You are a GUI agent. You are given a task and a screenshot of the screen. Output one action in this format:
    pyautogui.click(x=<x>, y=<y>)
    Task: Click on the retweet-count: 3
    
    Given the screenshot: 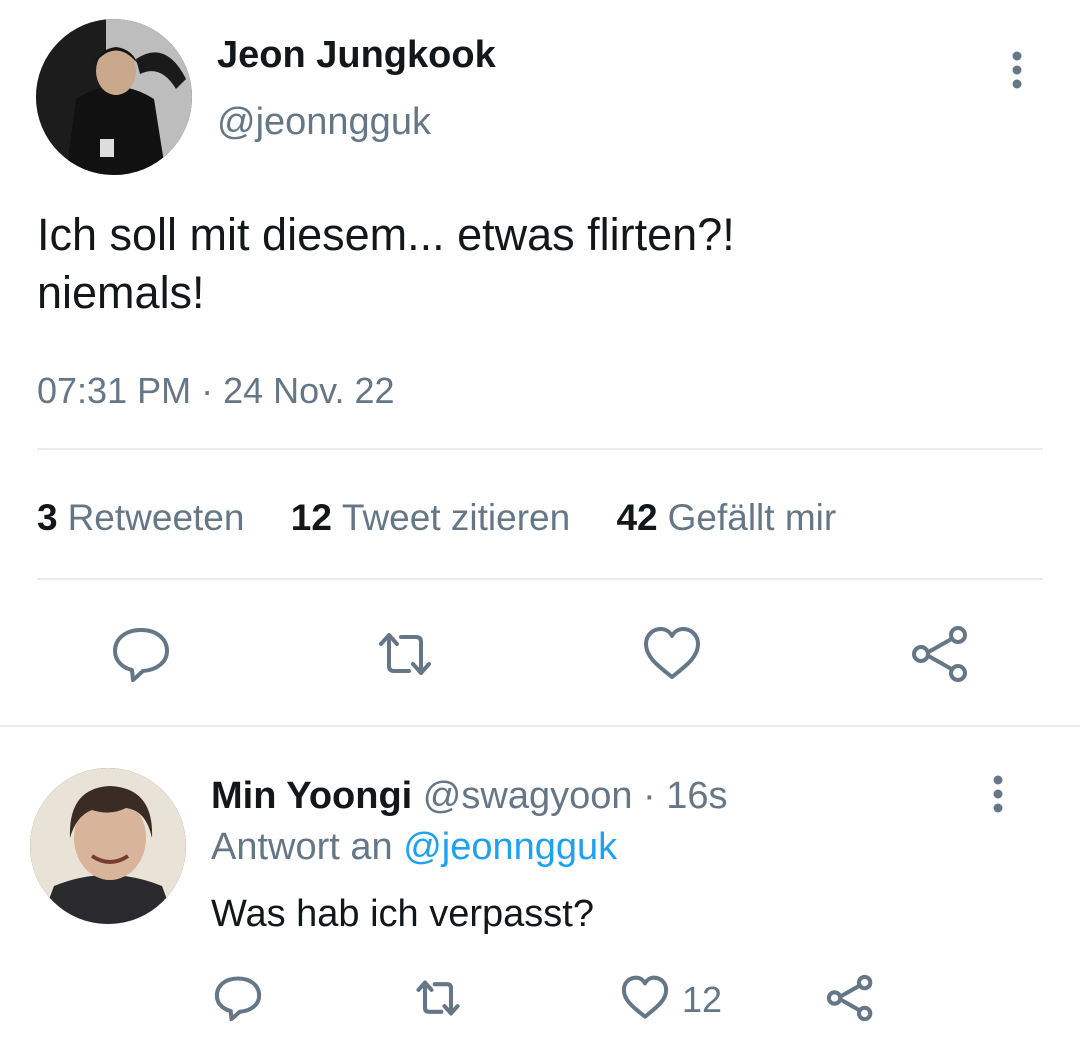 What is the action you would take?
    pyautogui.click(x=47, y=517)
    